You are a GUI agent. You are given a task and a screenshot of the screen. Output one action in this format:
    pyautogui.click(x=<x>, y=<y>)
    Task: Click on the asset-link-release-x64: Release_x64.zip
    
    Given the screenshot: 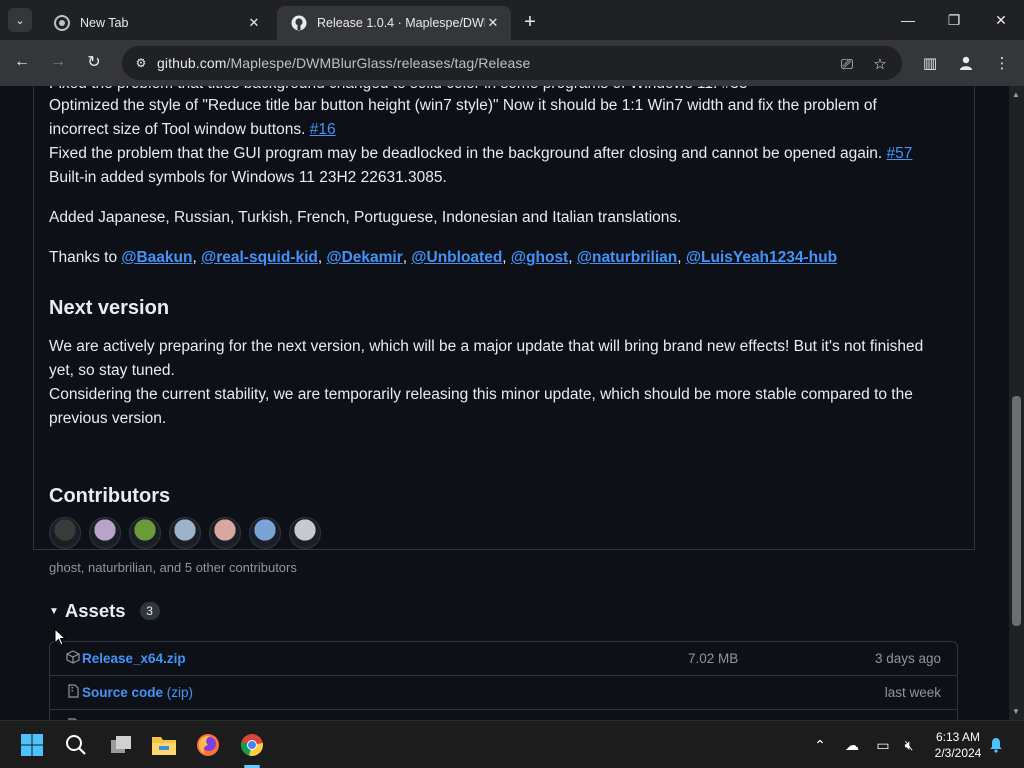 What is the action you would take?
    pyautogui.click(x=134, y=658)
    